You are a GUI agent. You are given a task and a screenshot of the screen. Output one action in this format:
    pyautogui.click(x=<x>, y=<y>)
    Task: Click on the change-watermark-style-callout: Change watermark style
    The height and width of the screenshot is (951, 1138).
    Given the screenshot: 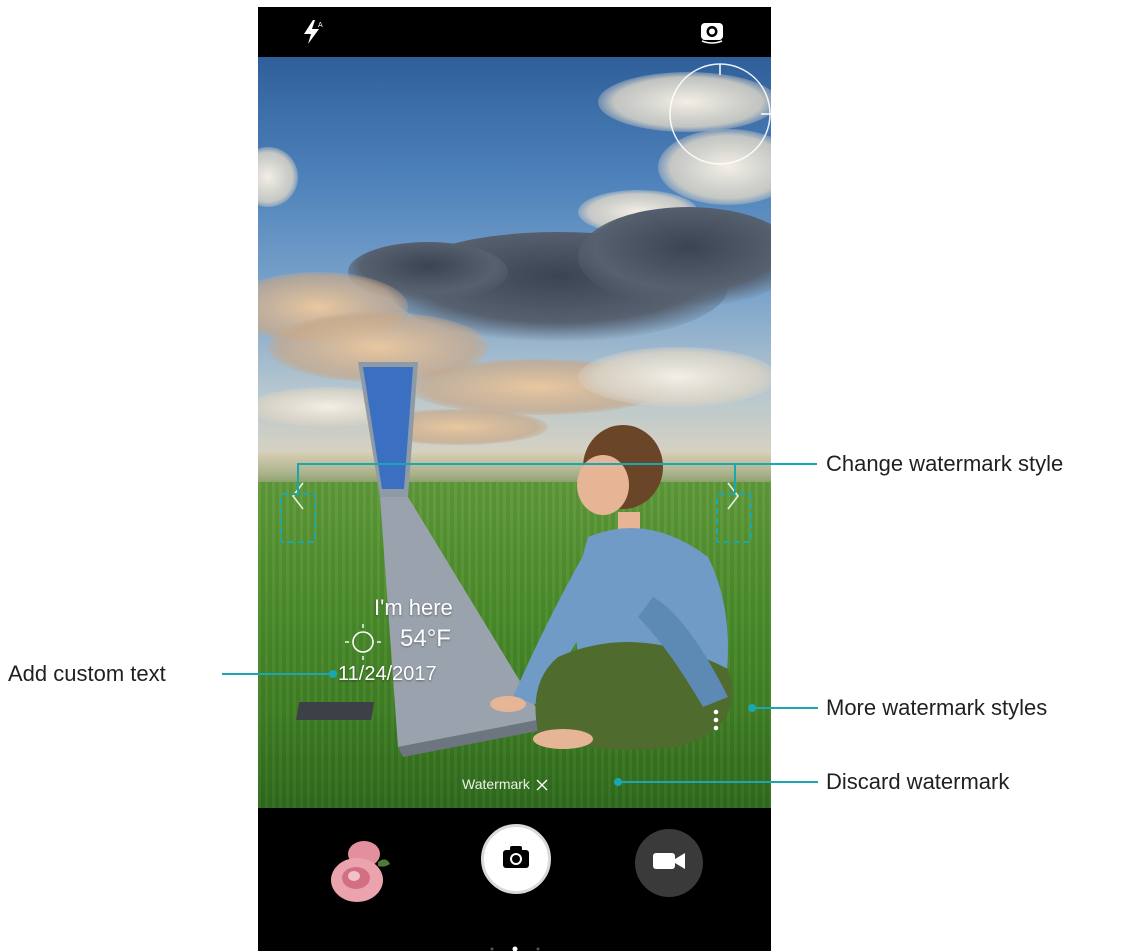 What is the action you would take?
    pyautogui.click(x=945, y=463)
    